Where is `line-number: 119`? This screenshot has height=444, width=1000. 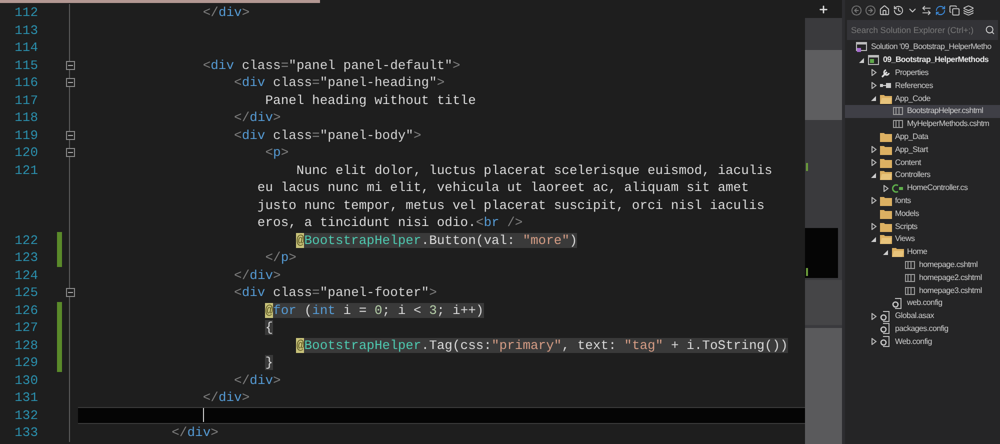
line-number: 119 is located at coordinates (26, 135).